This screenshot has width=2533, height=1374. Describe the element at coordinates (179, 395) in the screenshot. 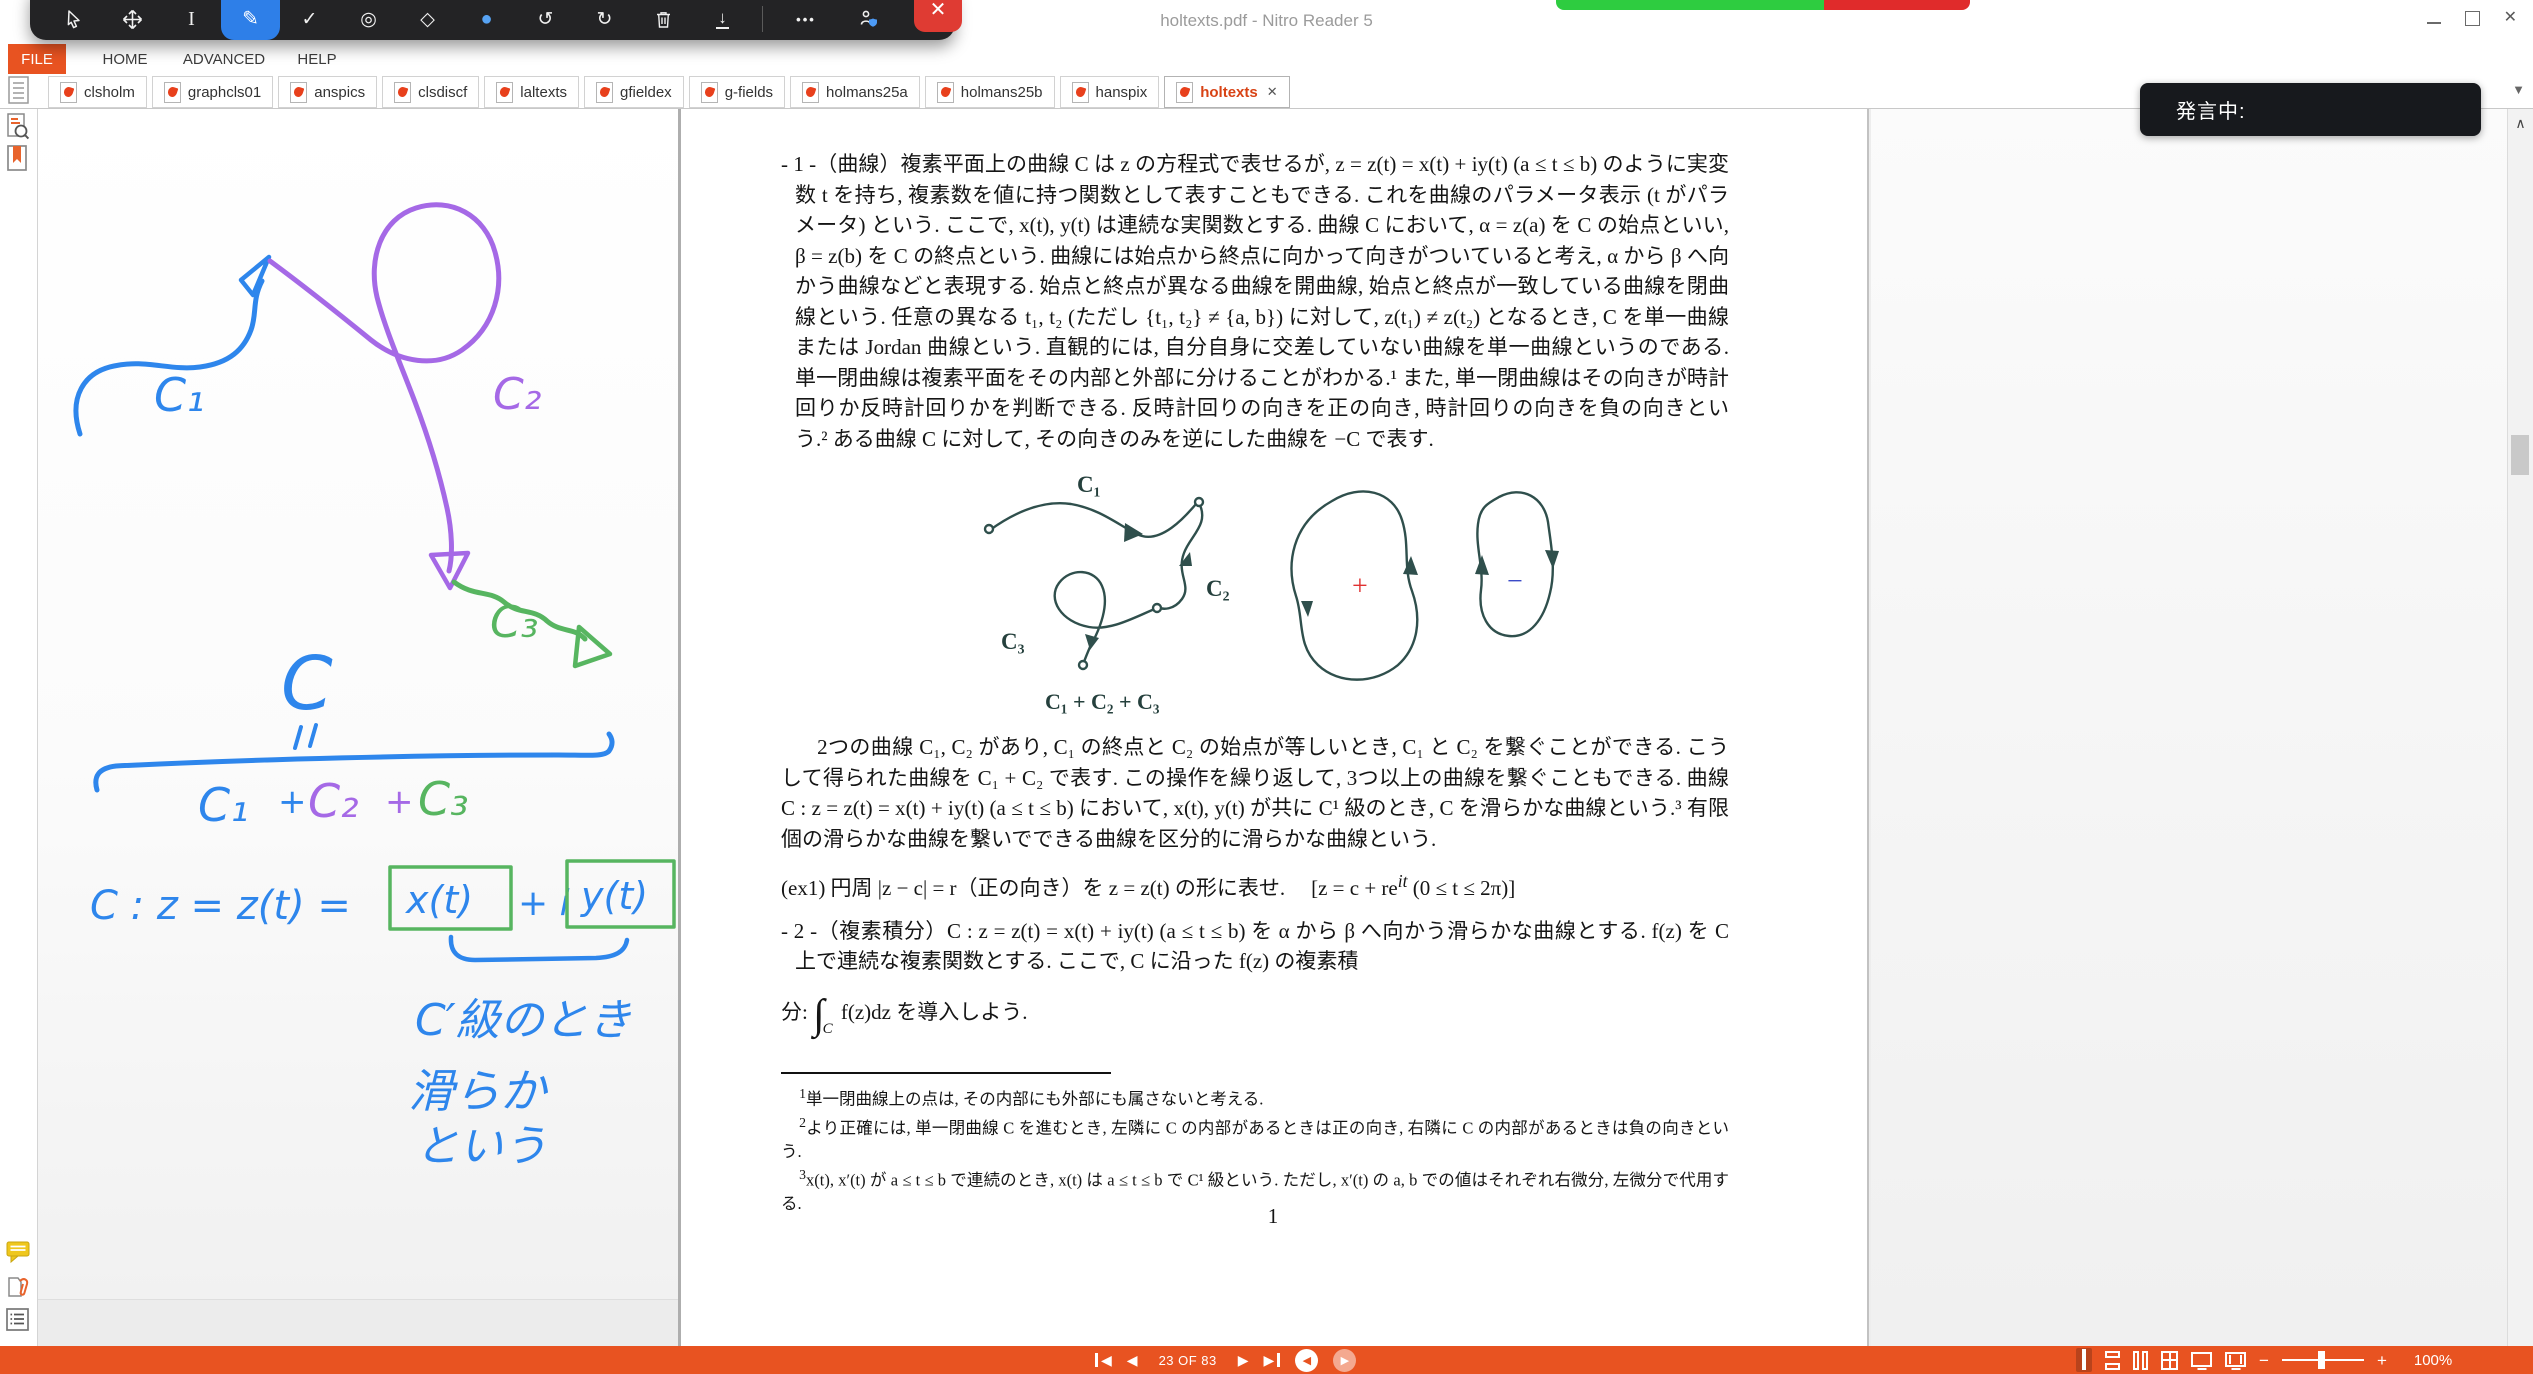

I see `label-c1: C₁` at that location.